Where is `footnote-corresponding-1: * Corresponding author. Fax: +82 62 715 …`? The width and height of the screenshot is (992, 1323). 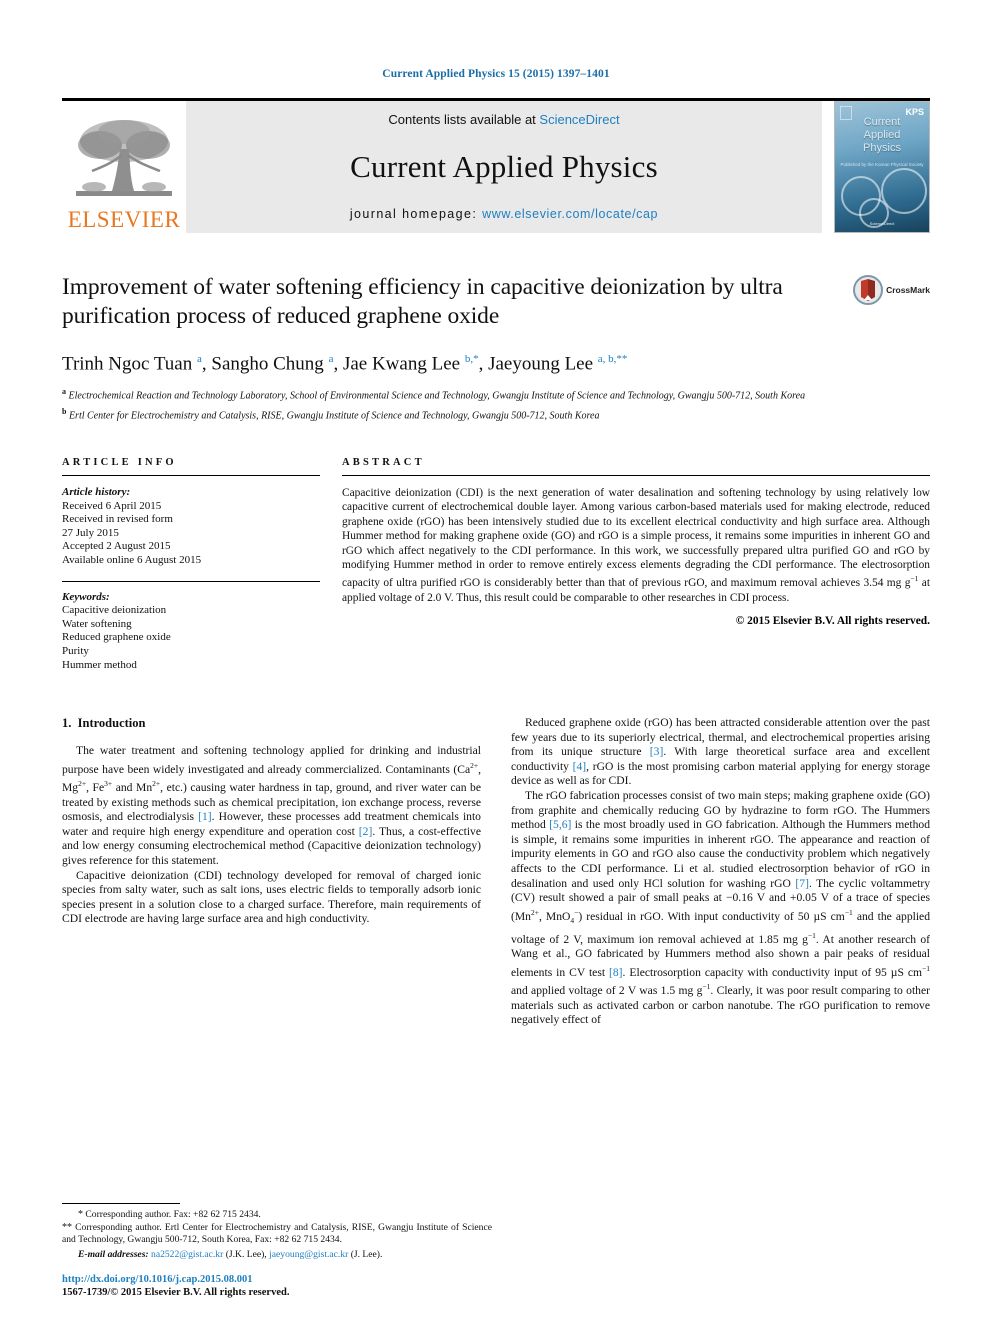 footnote-corresponding-1: * Corresponding author. Fax: +82 62 715 … is located at coordinates (277, 1215).